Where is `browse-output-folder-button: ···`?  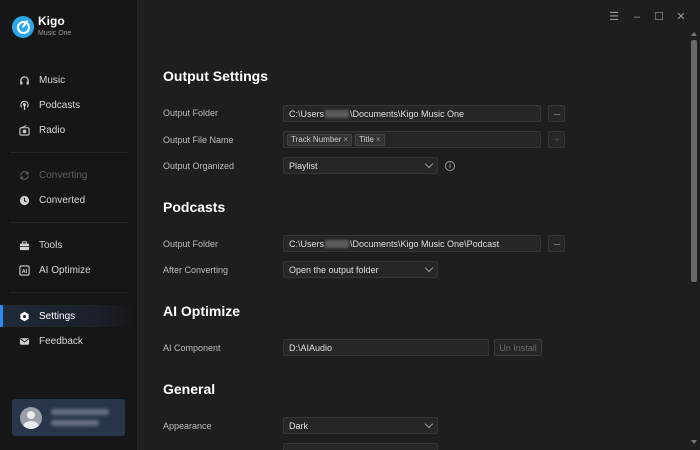
browse-output-folder-button: ··· is located at coordinates (556, 113).